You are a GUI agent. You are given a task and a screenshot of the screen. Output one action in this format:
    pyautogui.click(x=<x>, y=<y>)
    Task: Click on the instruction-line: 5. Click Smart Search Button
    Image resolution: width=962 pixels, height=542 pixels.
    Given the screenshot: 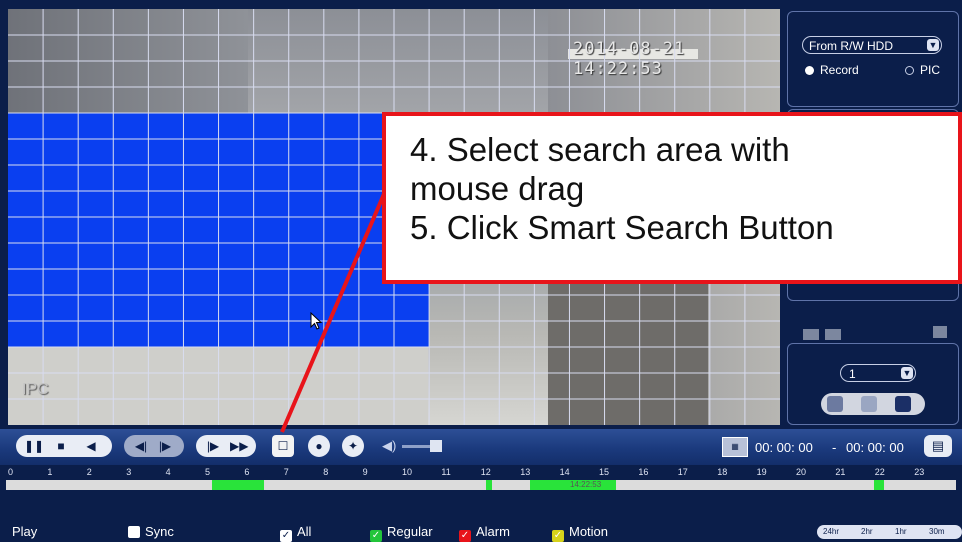 What is the action you would take?
    pyautogui.click(x=622, y=227)
    